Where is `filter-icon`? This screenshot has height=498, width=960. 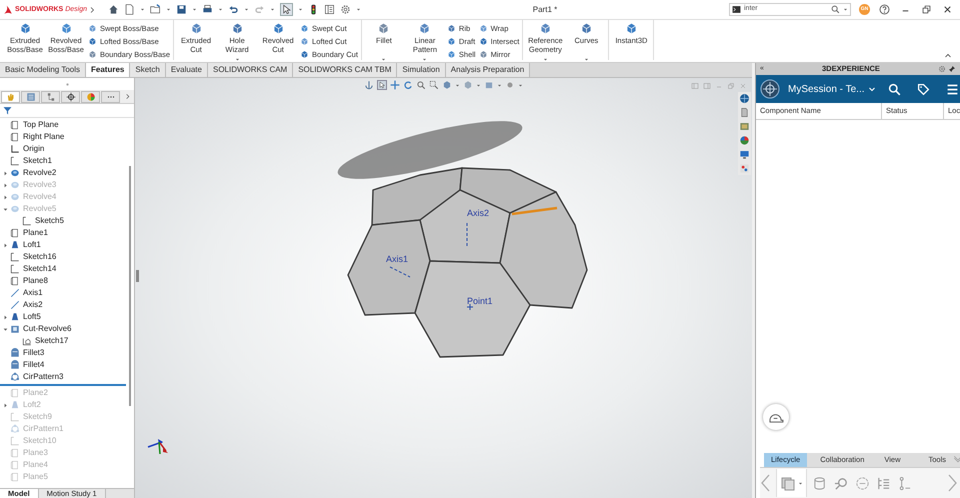 filter-icon is located at coordinates (7, 110).